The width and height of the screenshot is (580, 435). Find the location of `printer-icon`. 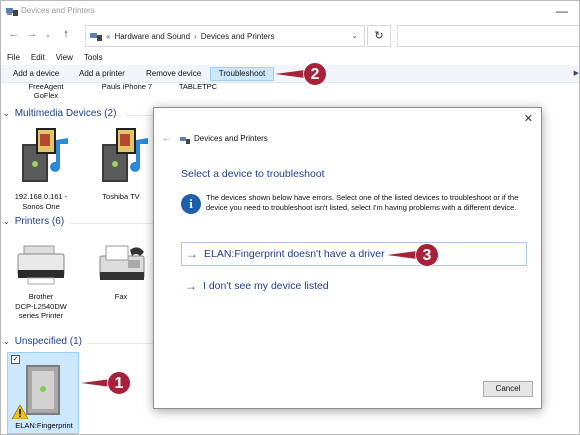

printer-icon is located at coordinates (41, 265).